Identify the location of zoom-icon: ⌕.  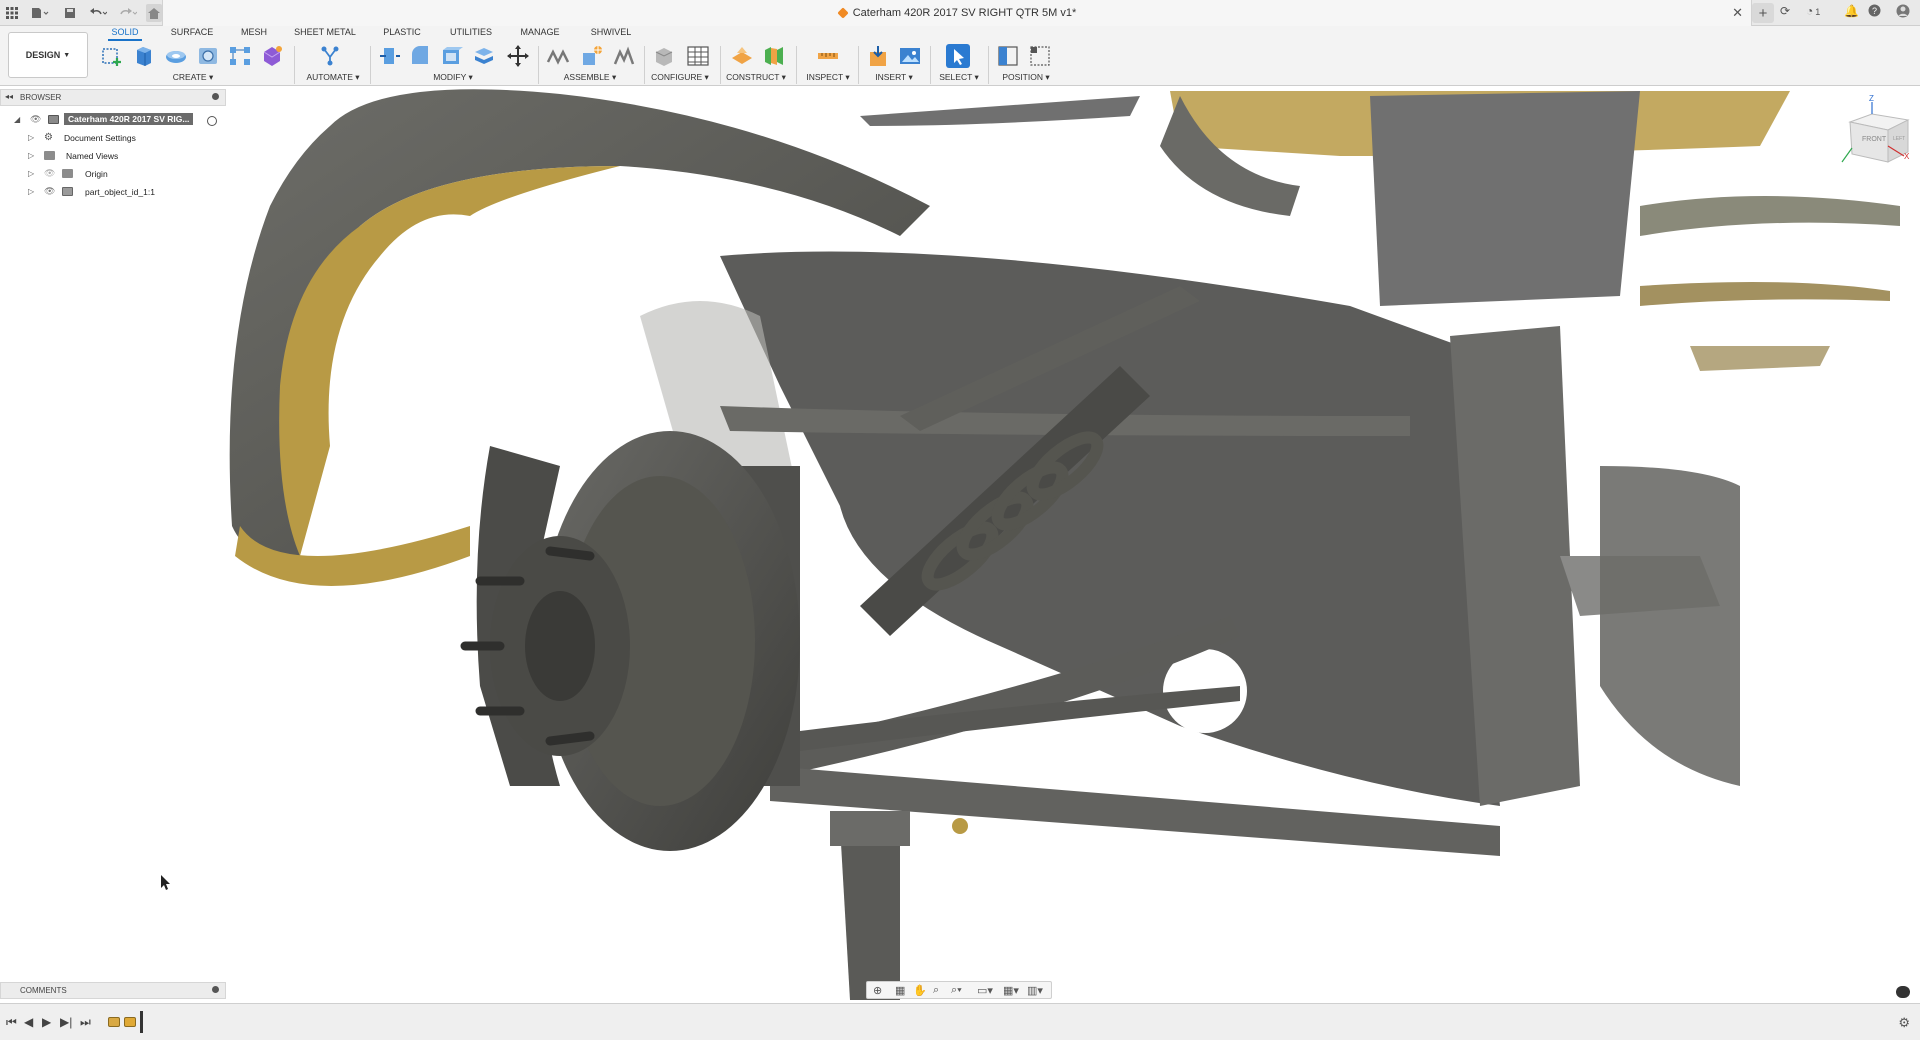
(936, 990).